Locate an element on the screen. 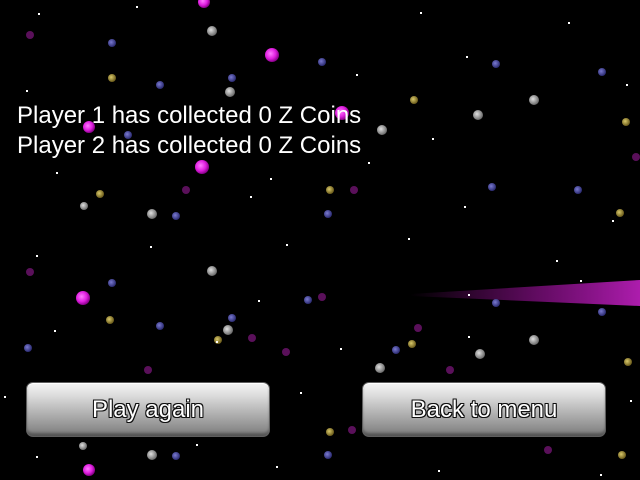  back-to-menu-label: Back to menu is located at coordinates (484, 409).